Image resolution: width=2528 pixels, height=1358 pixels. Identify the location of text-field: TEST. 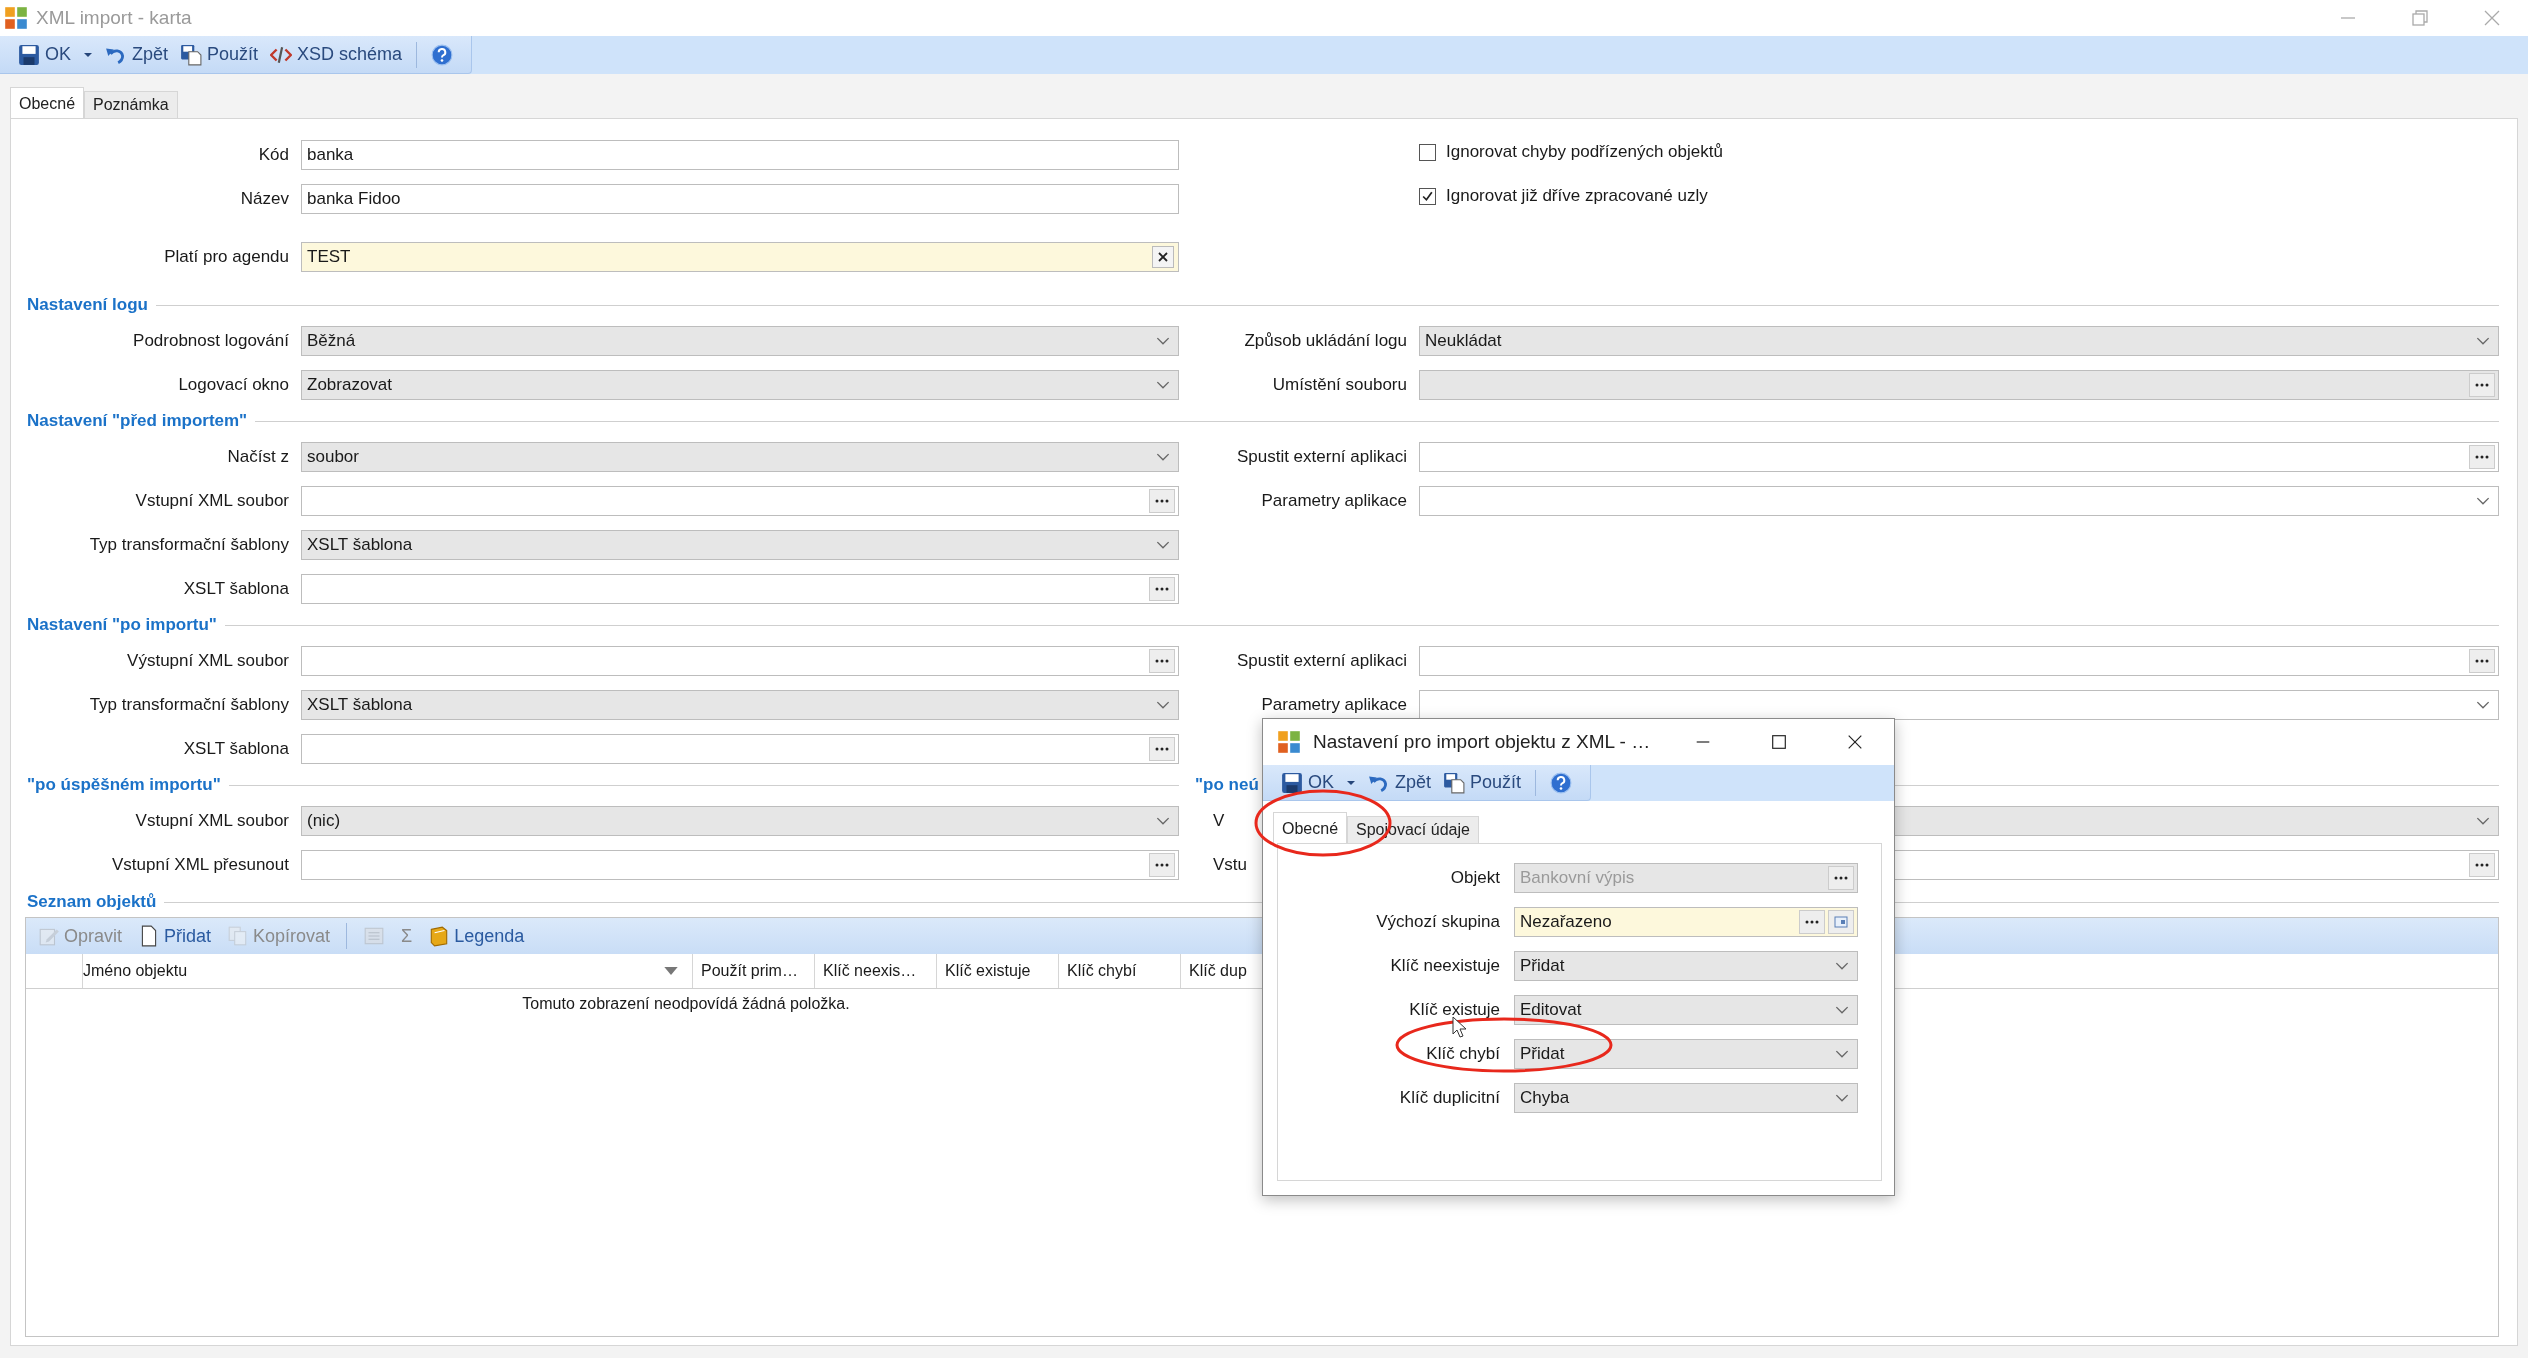
(740, 257).